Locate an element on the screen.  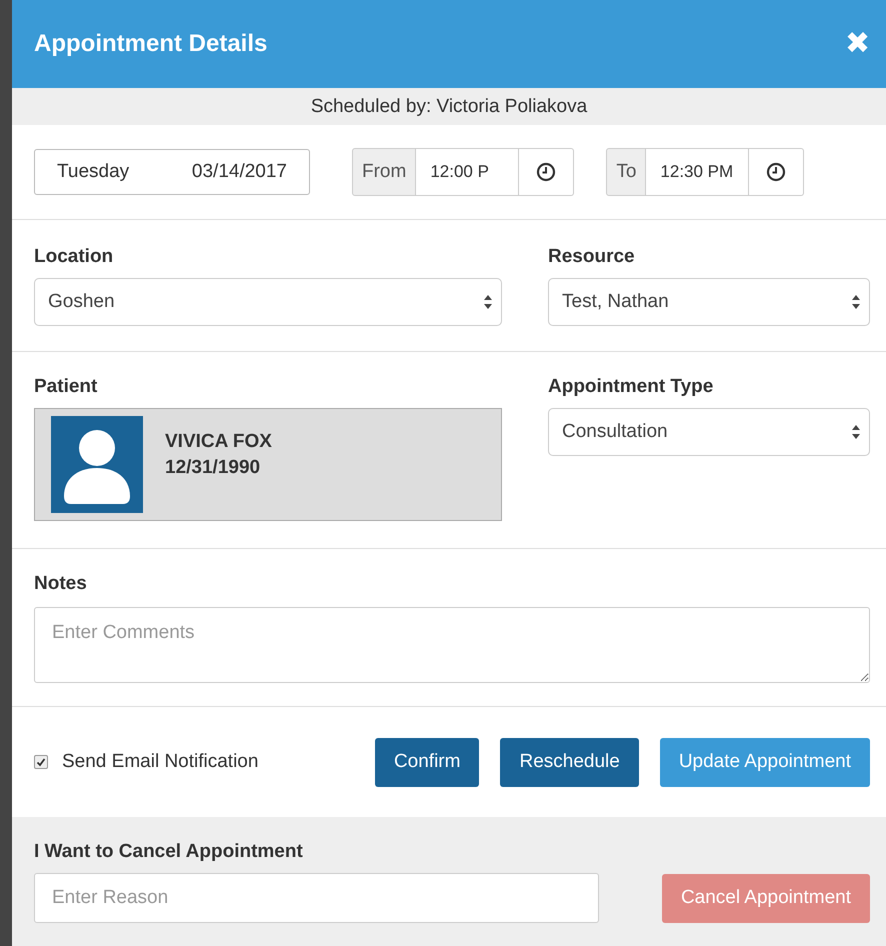
field-label: Notes is located at coordinates (61, 584).